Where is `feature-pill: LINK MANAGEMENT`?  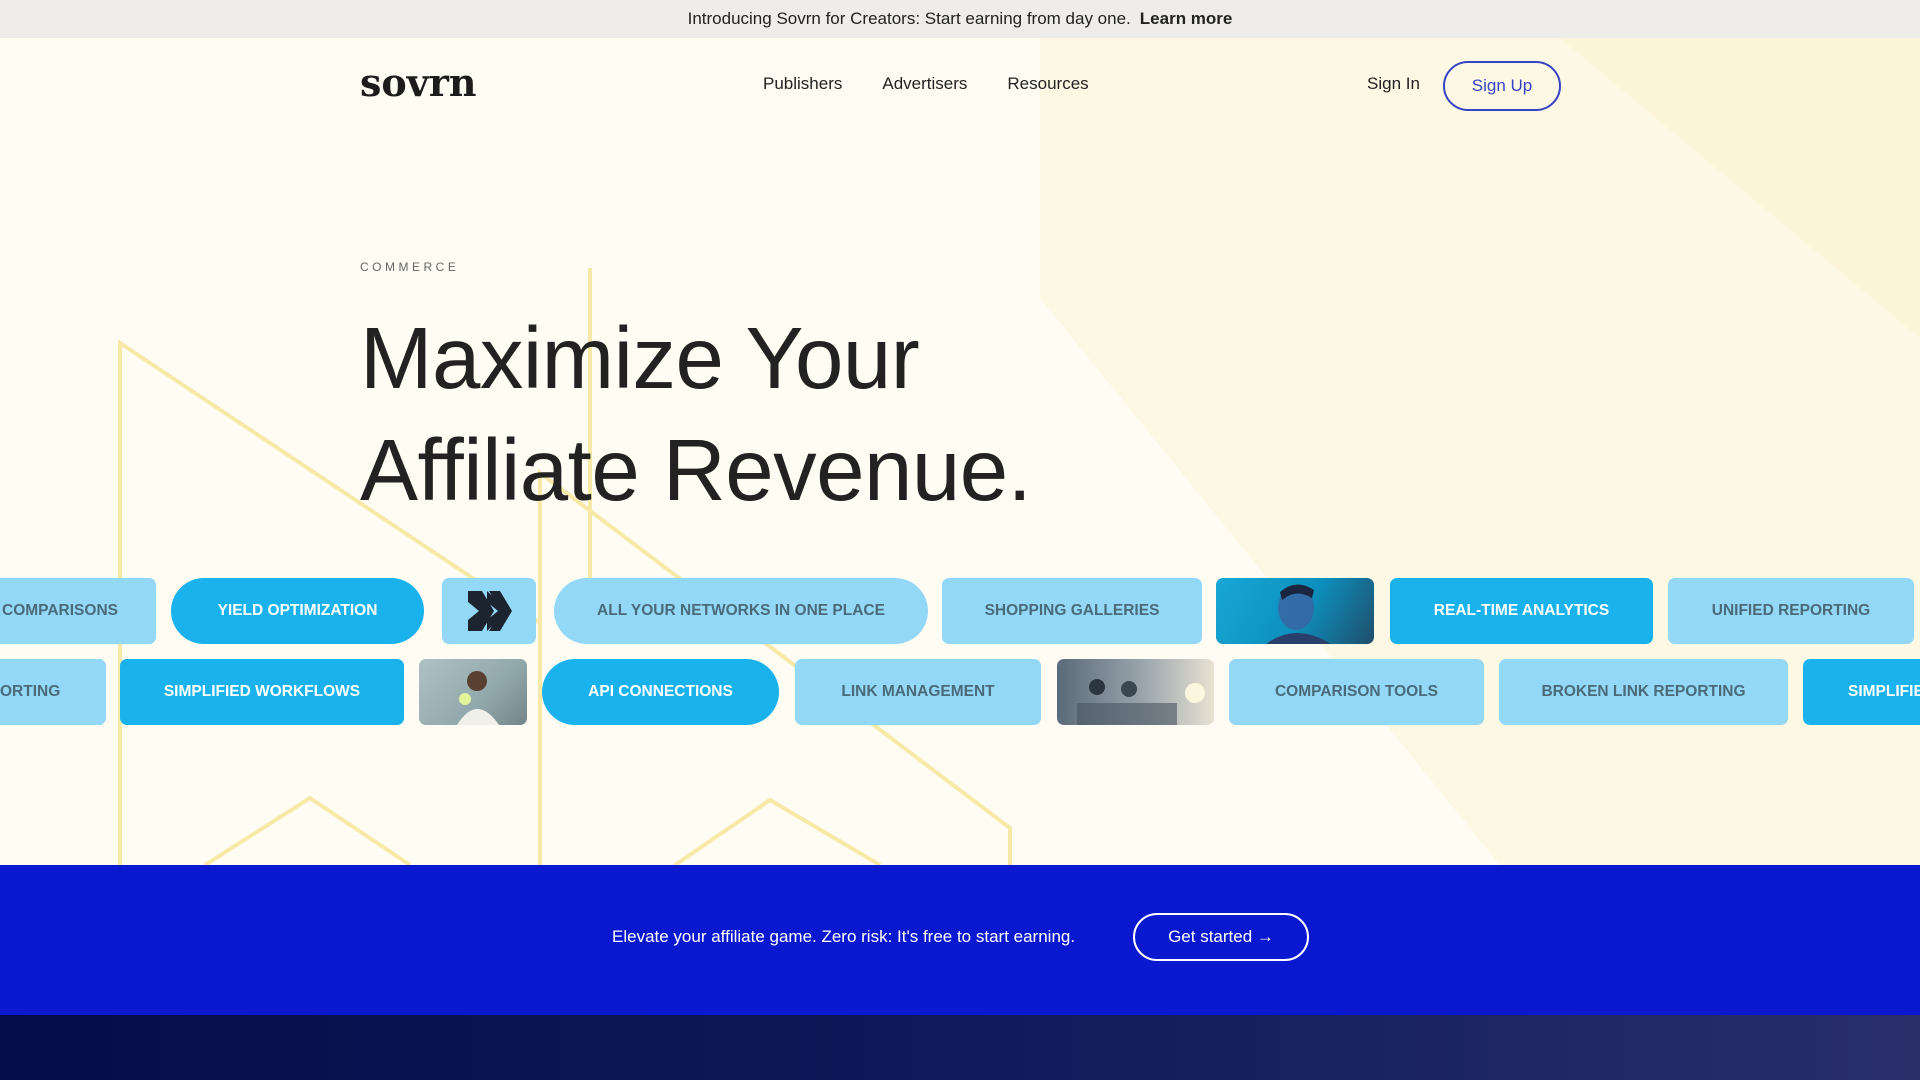
feature-pill: LINK MANAGEMENT is located at coordinates (918, 692).